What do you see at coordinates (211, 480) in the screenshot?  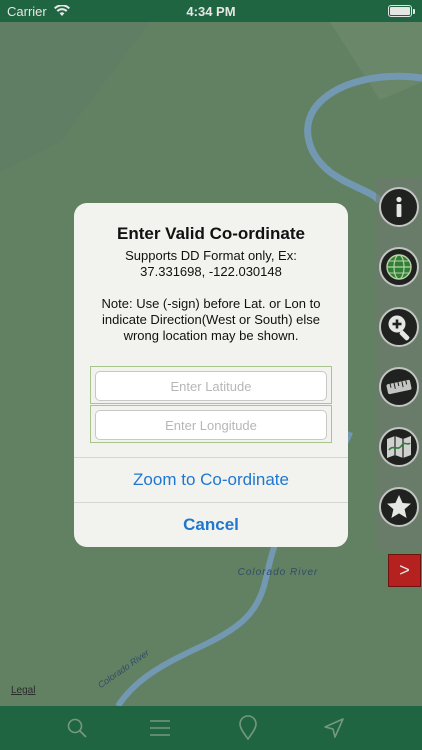 I see `zoom-to-coordinate-button: Zoom to Co-ordinate` at bounding box center [211, 480].